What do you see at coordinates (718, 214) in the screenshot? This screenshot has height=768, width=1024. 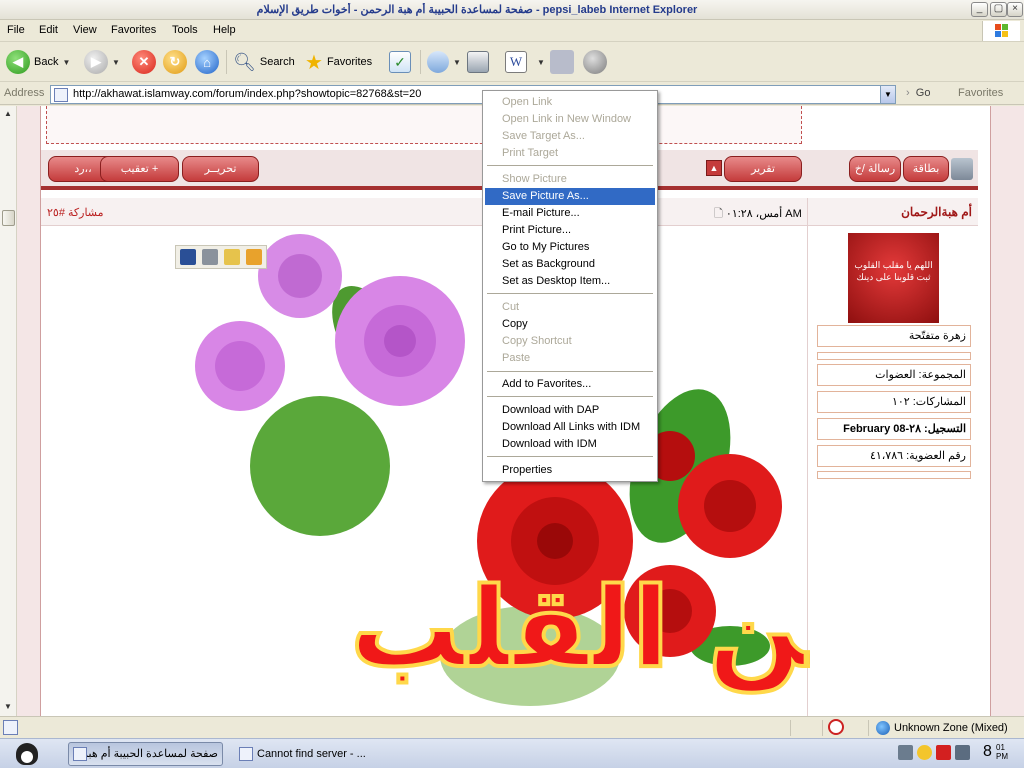 I see `document-icon: 🗋︎` at bounding box center [718, 214].